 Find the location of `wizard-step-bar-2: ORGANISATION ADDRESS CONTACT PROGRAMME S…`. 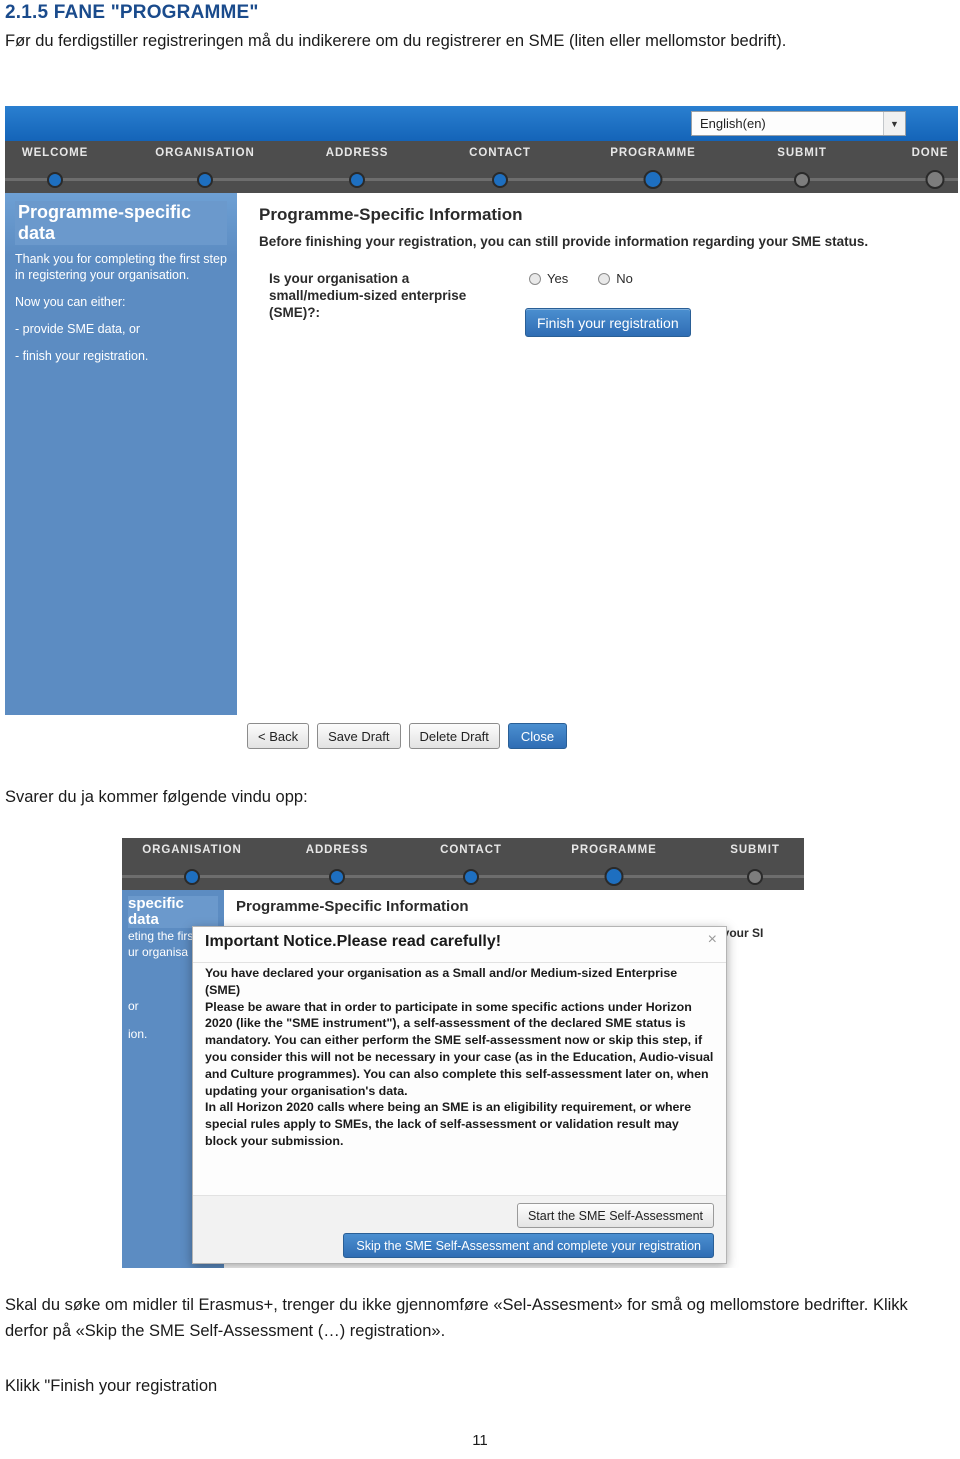

wizard-step-bar-2: ORGANISATION ADDRESS CONTACT PROGRAMME S… is located at coordinates (463, 864).